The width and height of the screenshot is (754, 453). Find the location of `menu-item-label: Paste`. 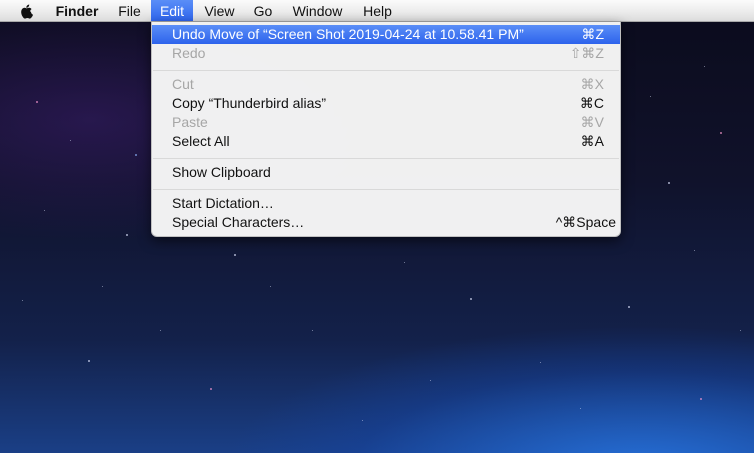

menu-item-label: Paste is located at coordinates (190, 122).